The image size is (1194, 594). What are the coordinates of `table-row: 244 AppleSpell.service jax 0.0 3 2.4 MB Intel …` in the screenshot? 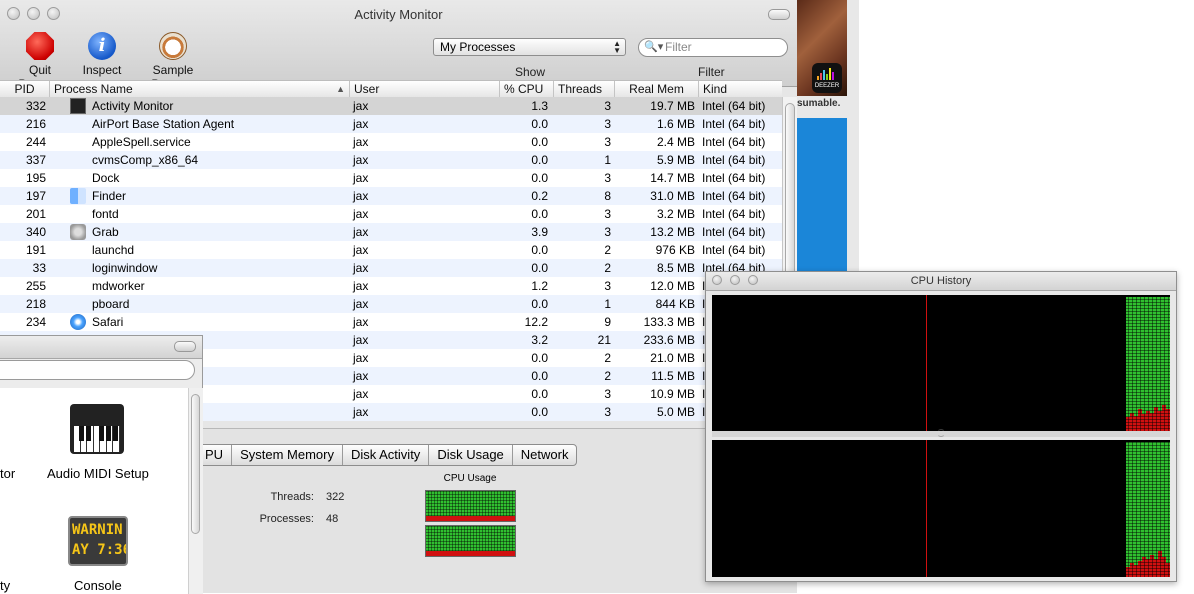 It's located at (391, 142).